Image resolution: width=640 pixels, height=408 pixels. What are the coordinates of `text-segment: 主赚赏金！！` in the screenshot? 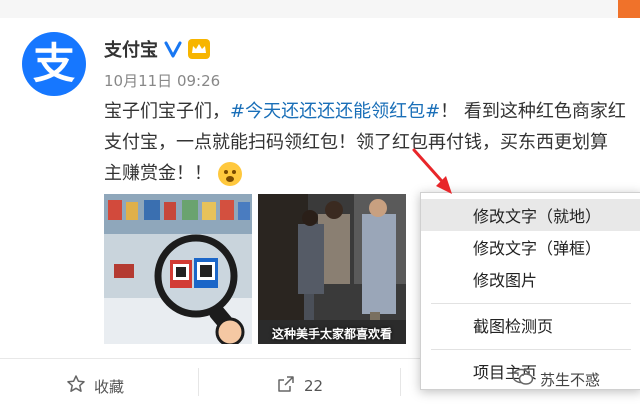 It's located at (158, 173).